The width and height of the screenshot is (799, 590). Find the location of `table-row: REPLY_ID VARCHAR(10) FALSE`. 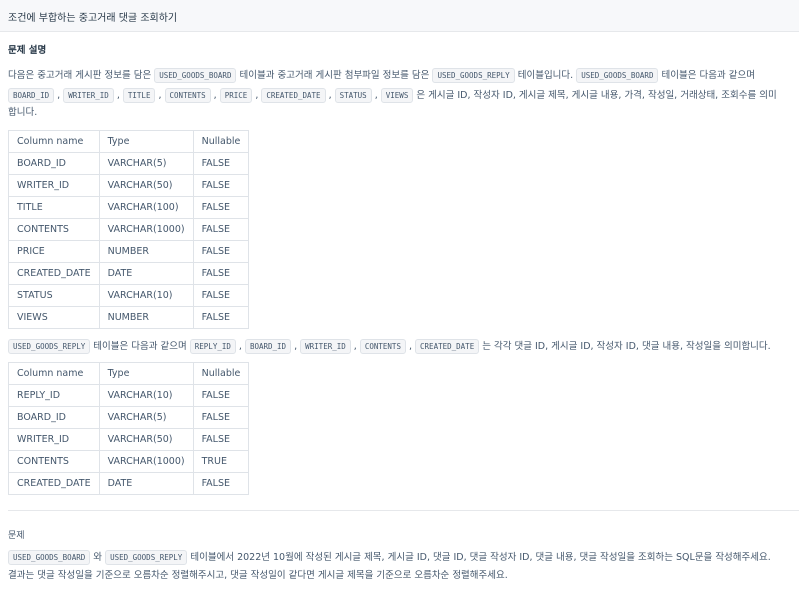

table-row: REPLY_ID VARCHAR(10) FALSE is located at coordinates (129, 395).